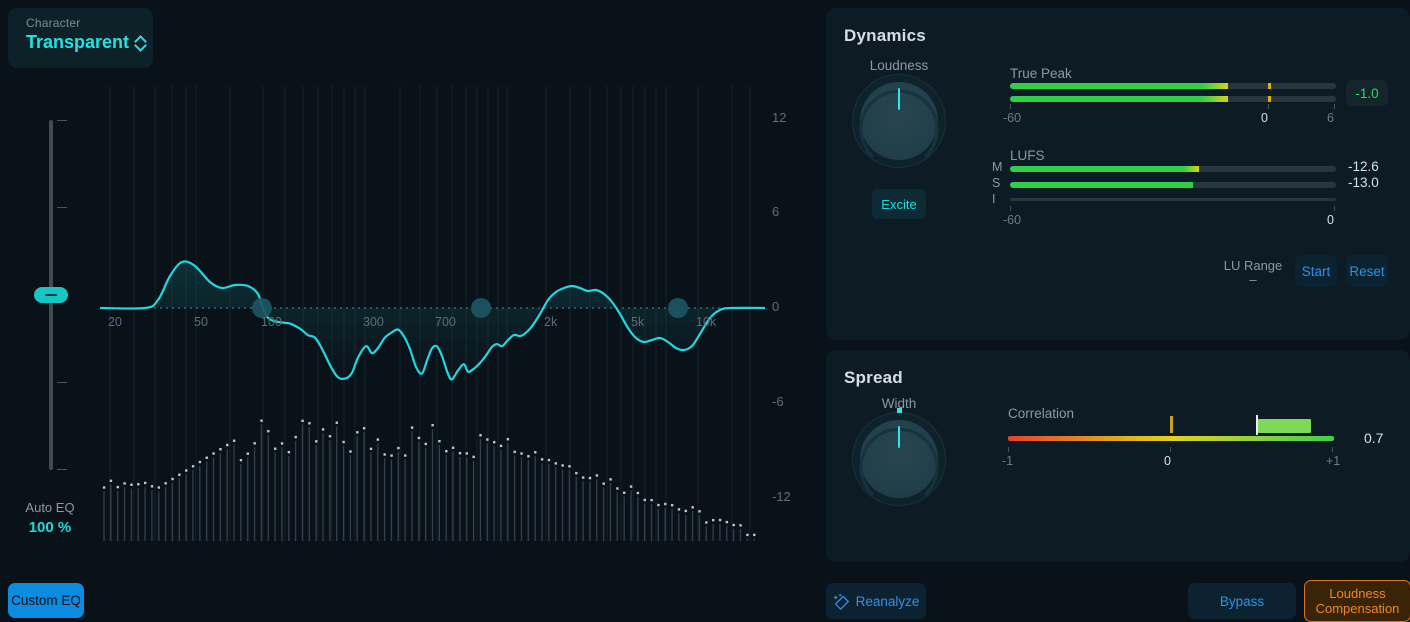  I want to click on eq-db-tick: -12, so click(781, 496).